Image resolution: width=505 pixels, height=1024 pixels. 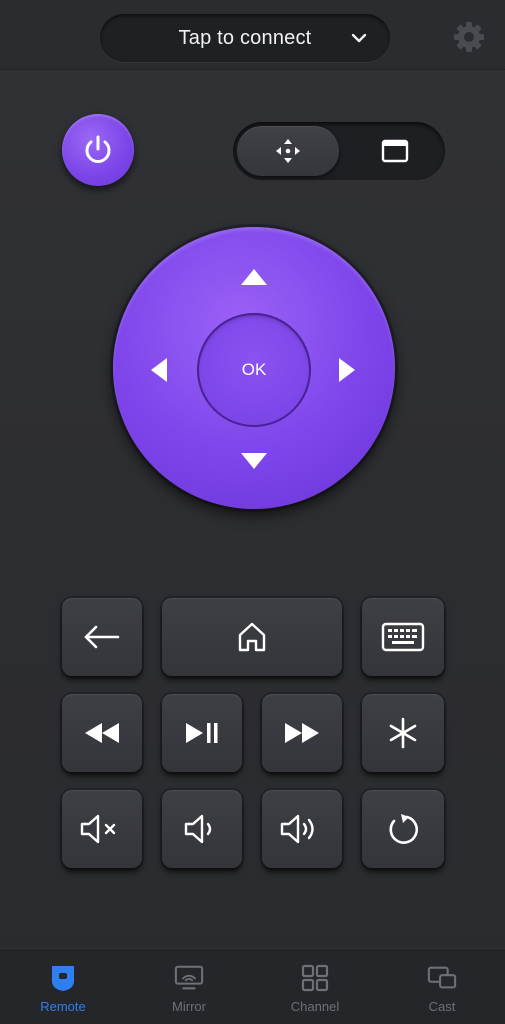 I want to click on options-button, so click(x=403, y=733).